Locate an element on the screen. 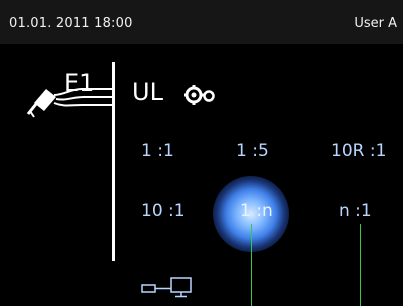  gear-icon is located at coordinates (200, 95).